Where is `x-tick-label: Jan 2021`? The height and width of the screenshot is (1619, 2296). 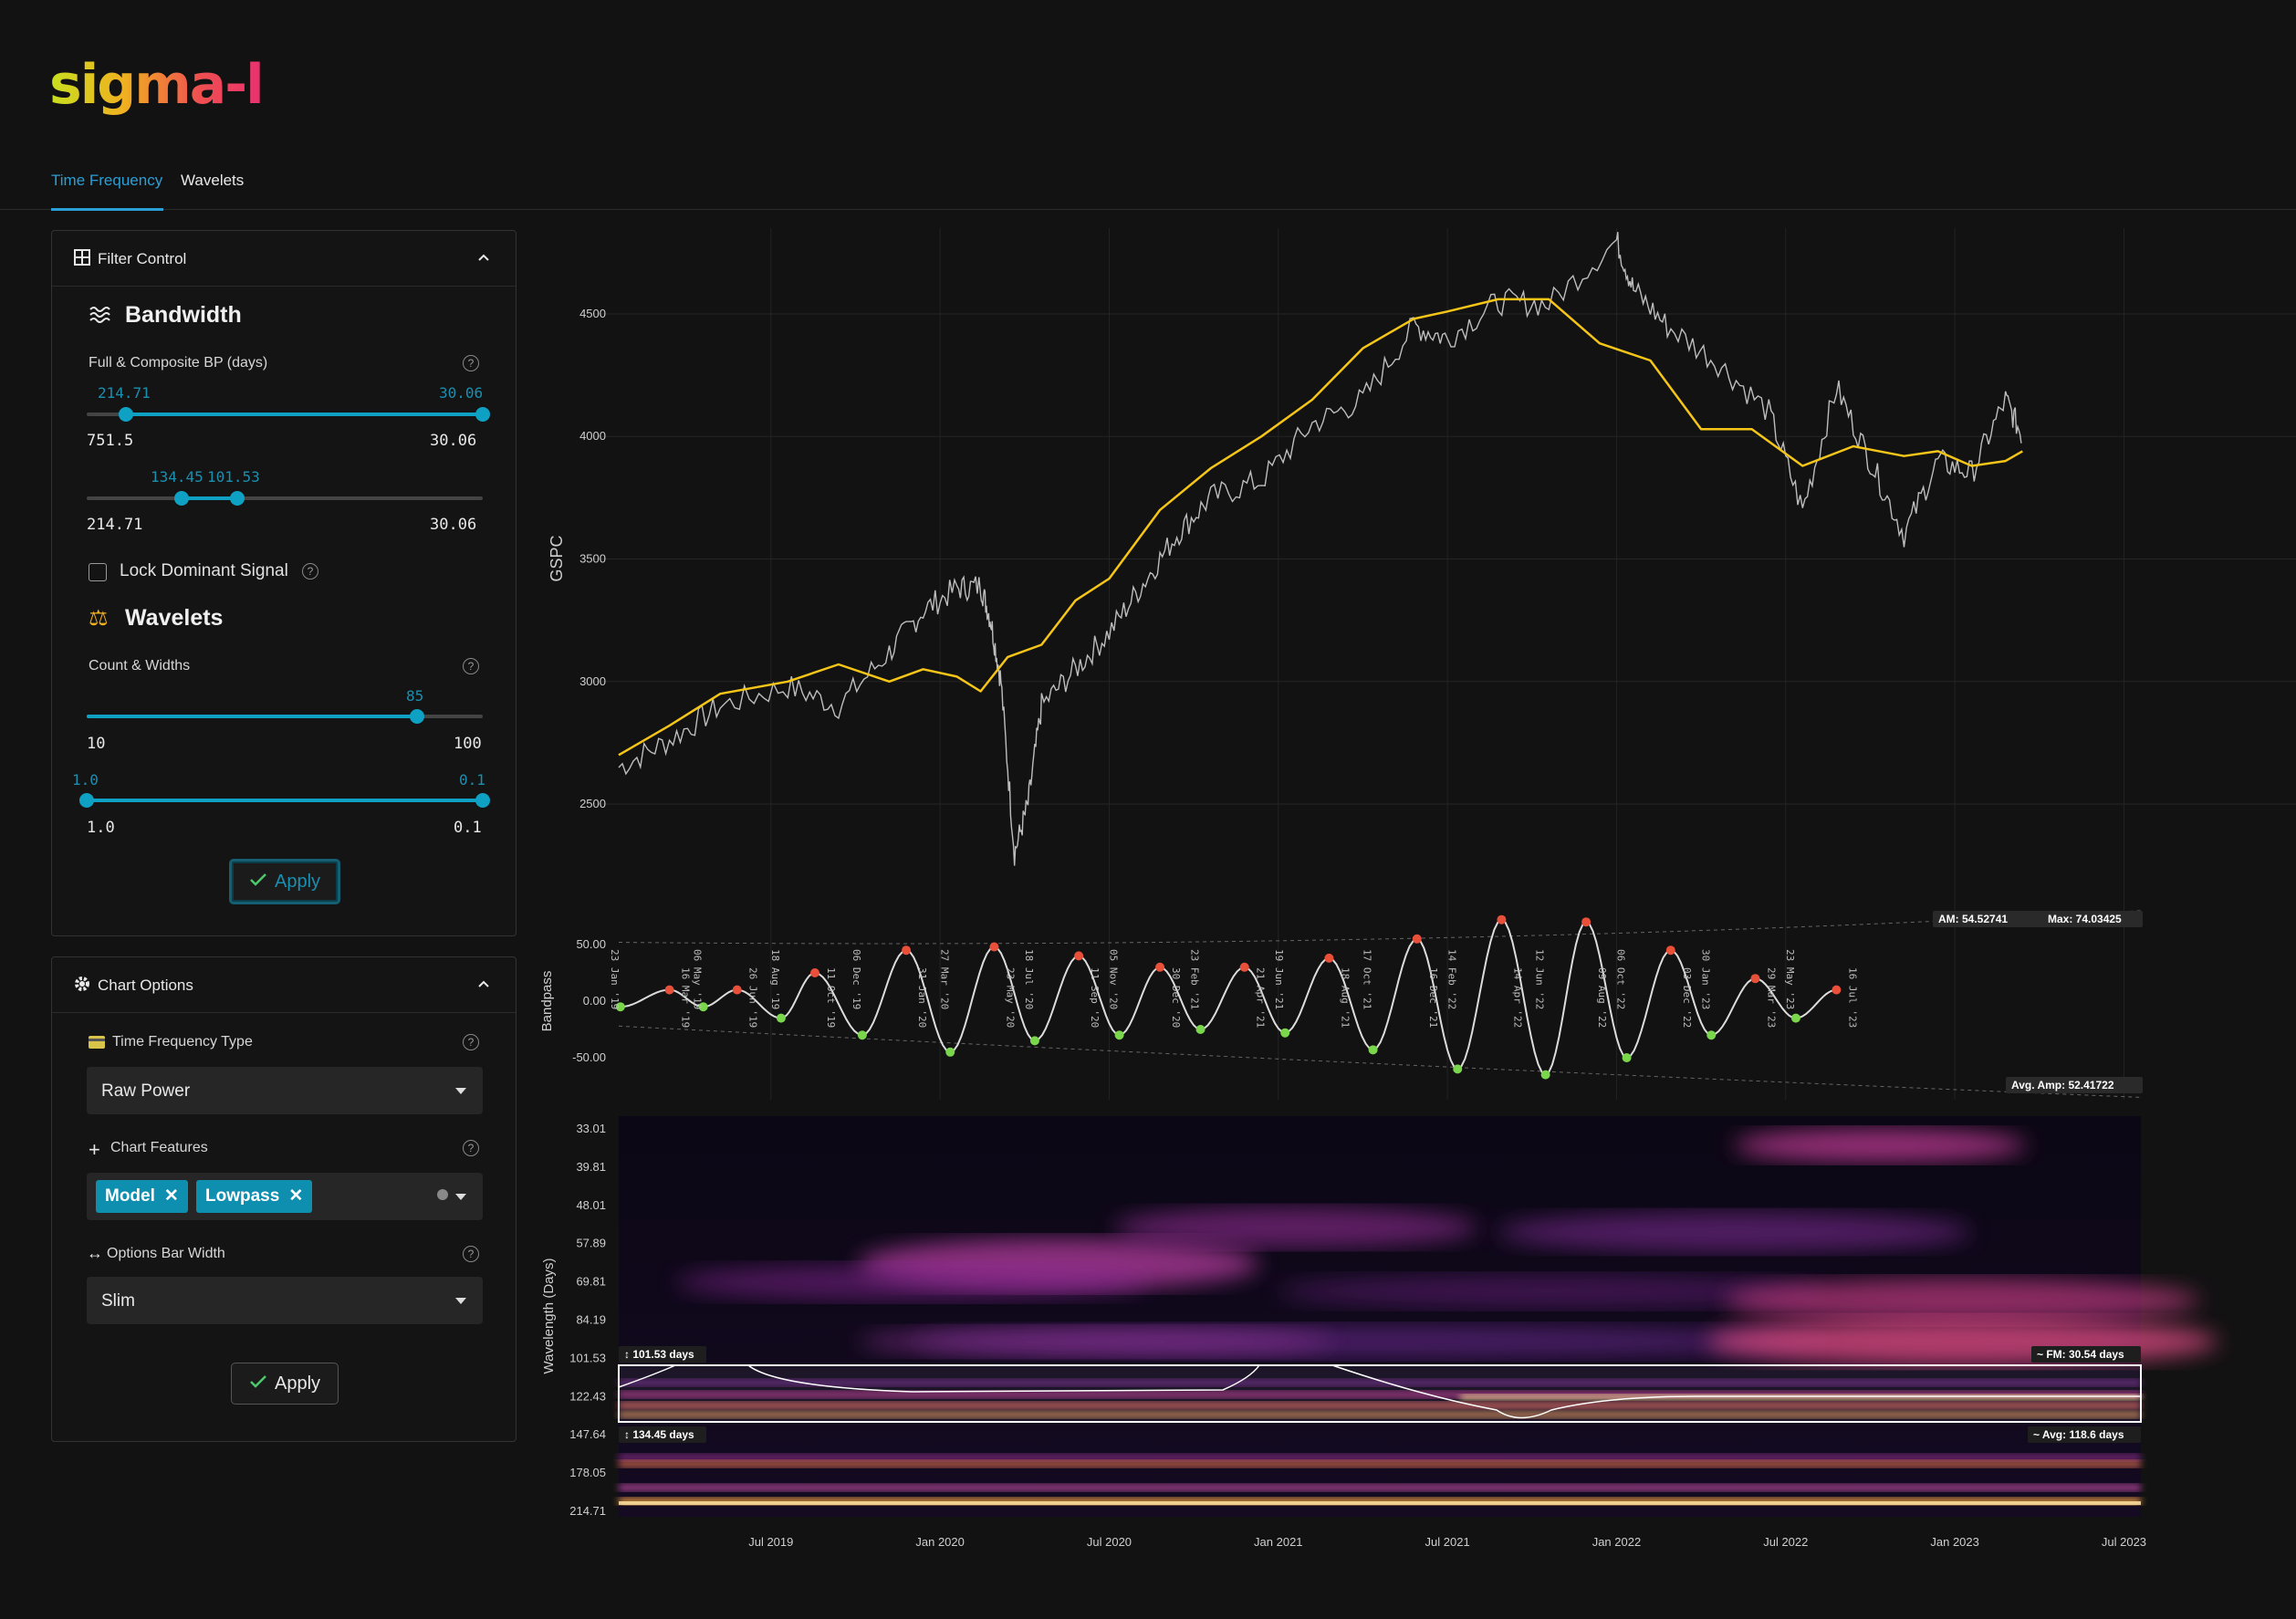 x-tick-label: Jan 2021 is located at coordinates (1278, 1542).